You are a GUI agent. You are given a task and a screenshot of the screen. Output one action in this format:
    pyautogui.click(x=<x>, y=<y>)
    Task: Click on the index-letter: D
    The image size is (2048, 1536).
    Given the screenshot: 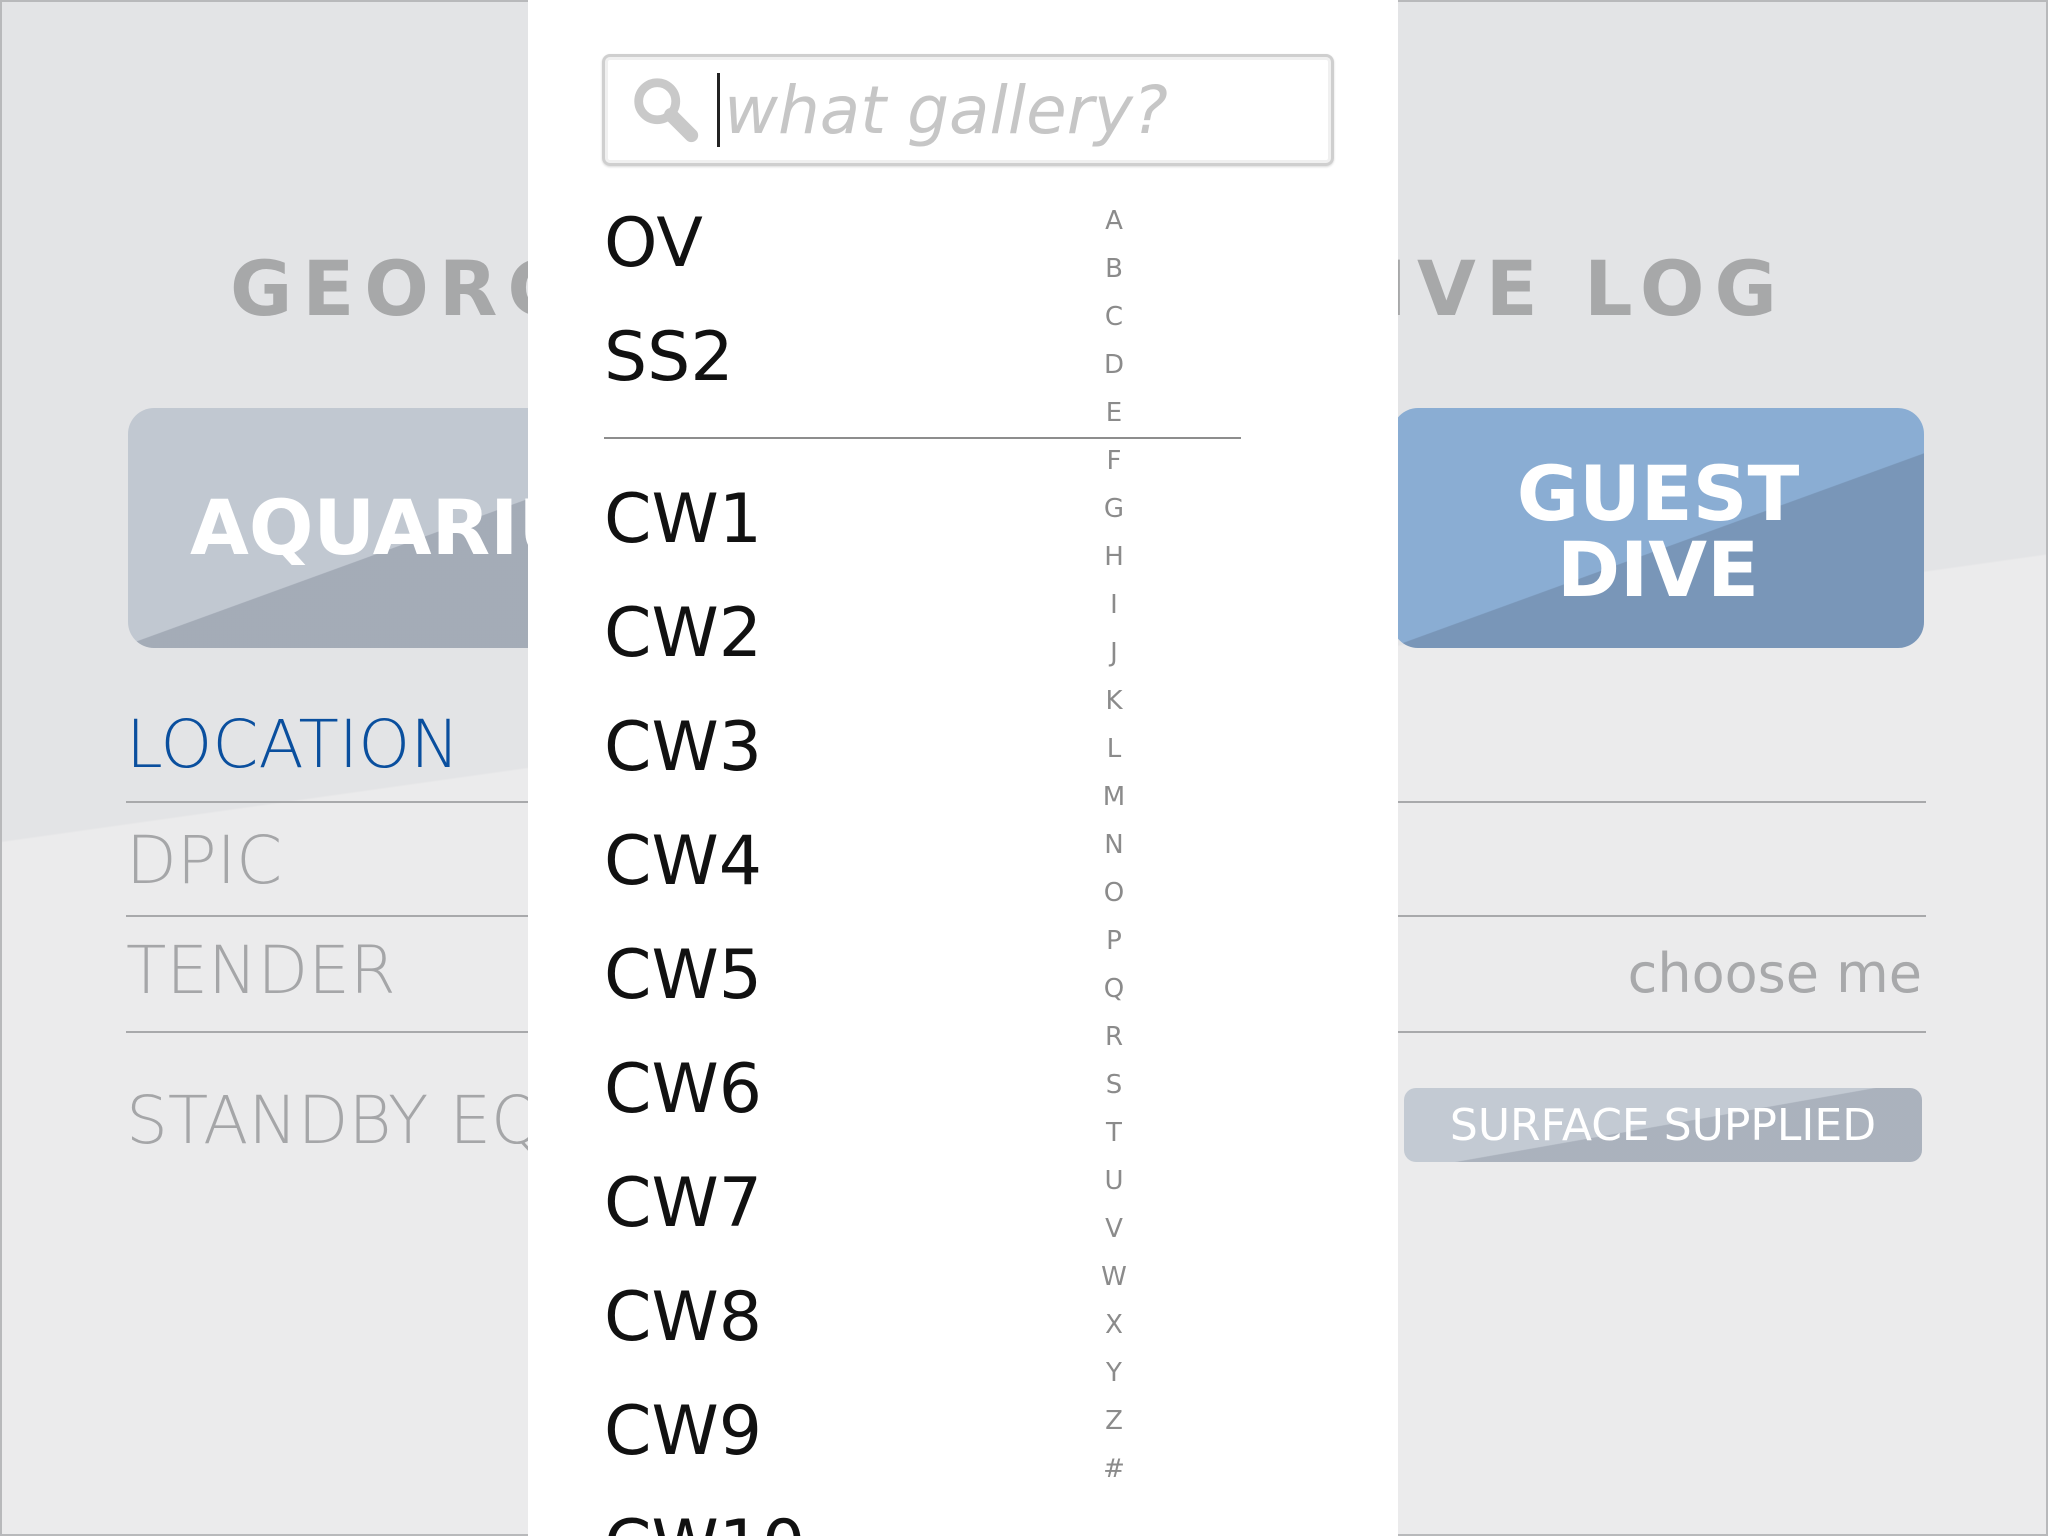 What is the action you would take?
    pyautogui.click(x=1114, y=365)
    